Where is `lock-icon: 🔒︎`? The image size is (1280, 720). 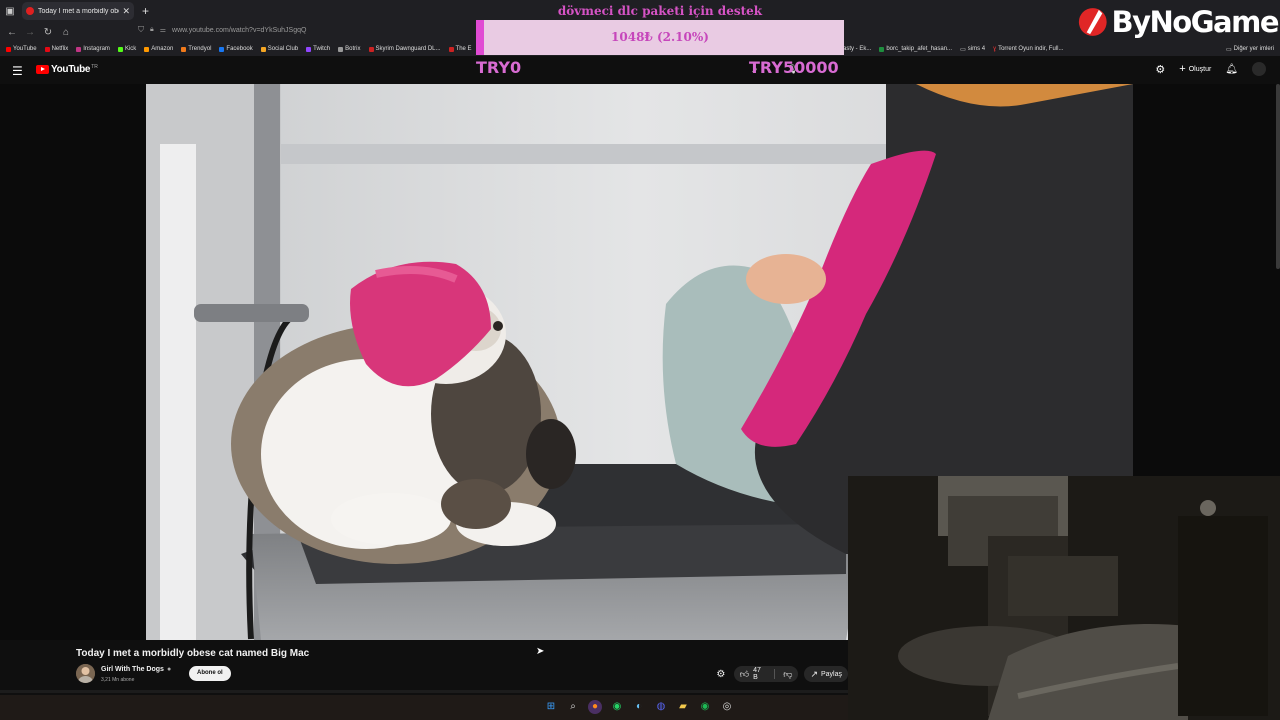
lock-icon: 🔒︎ is located at coordinates (152, 29).